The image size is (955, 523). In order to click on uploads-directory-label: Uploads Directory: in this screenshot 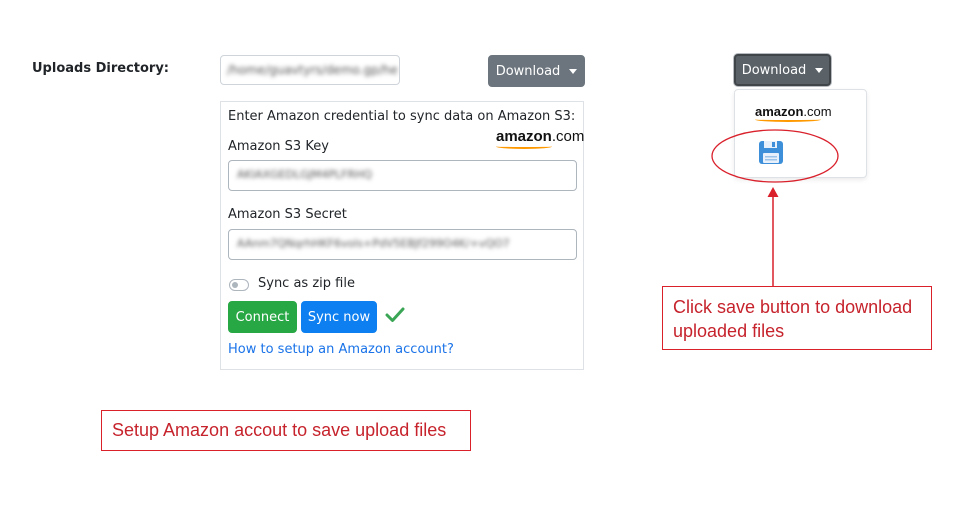, I will do `click(101, 68)`.